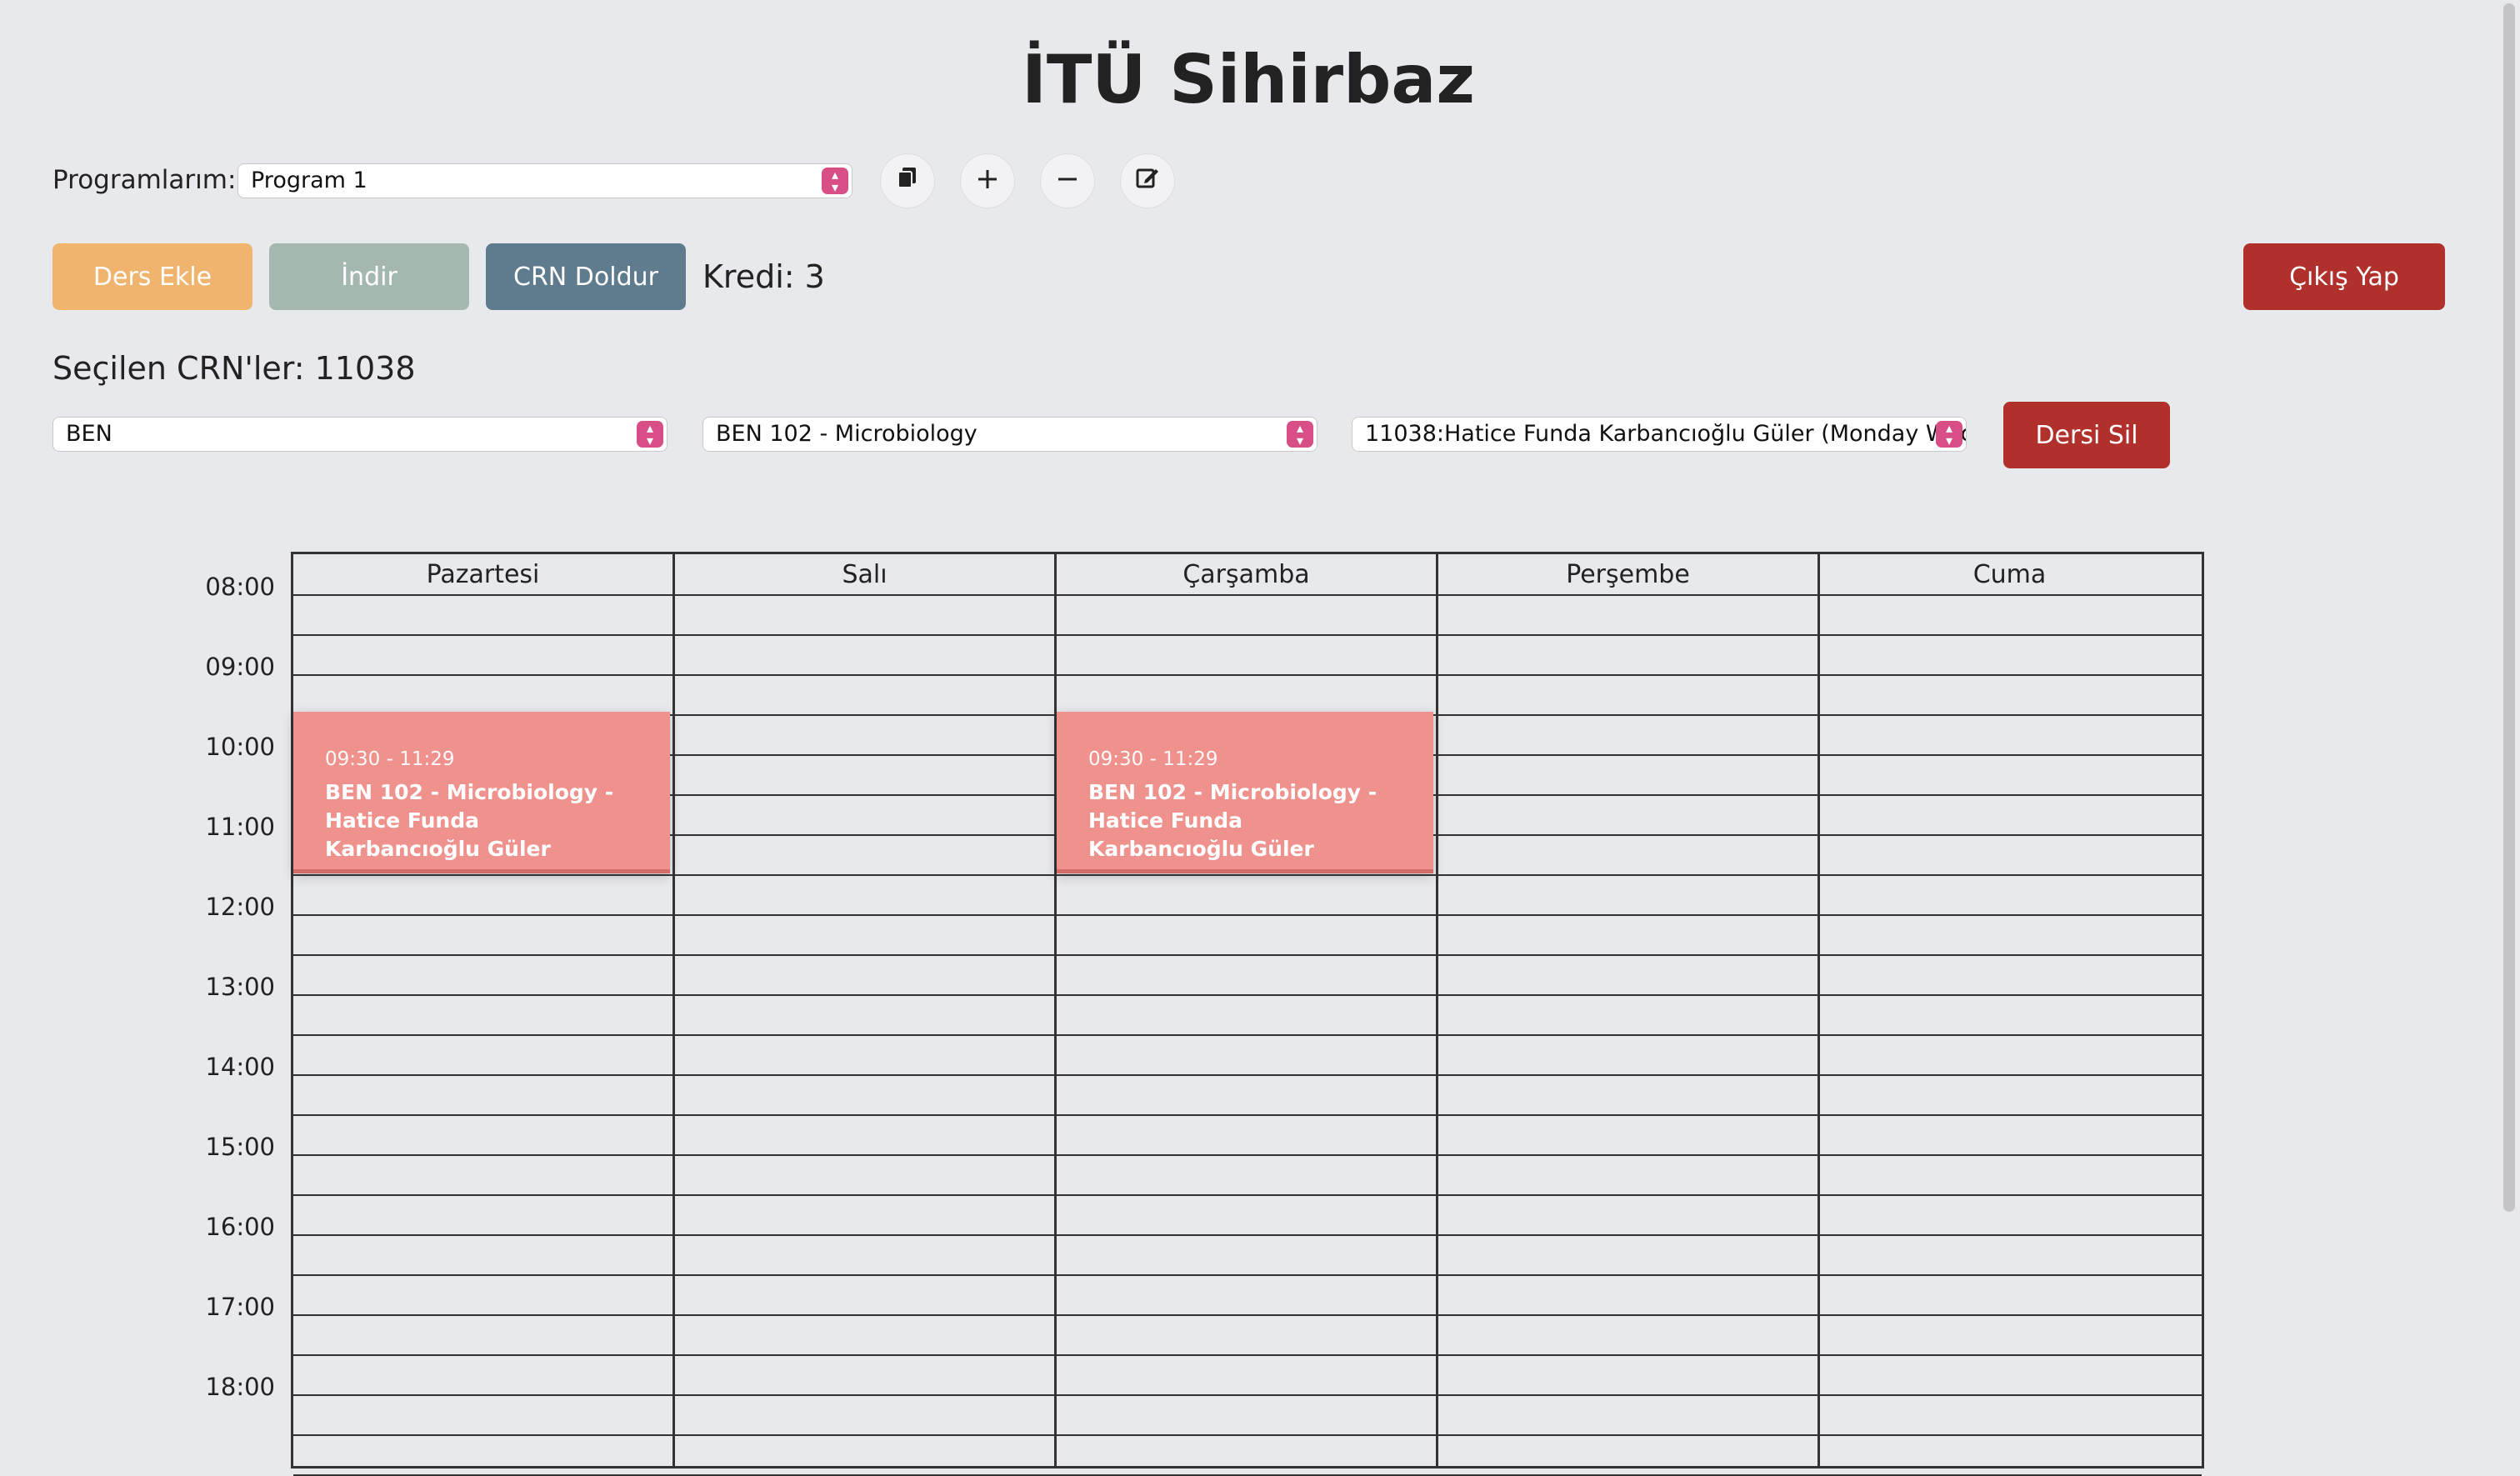 The width and height of the screenshot is (2520, 1476). What do you see at coordinates (240, 747) in the screenshot?
I see `time-label: 10:00` at bounding box center [240, 747].